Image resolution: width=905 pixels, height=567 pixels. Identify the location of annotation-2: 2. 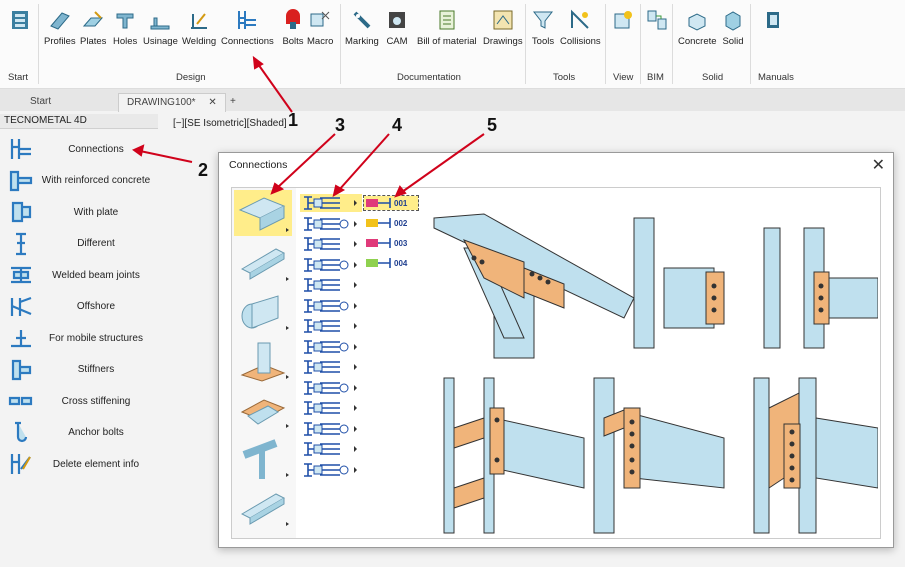
(203, 170).